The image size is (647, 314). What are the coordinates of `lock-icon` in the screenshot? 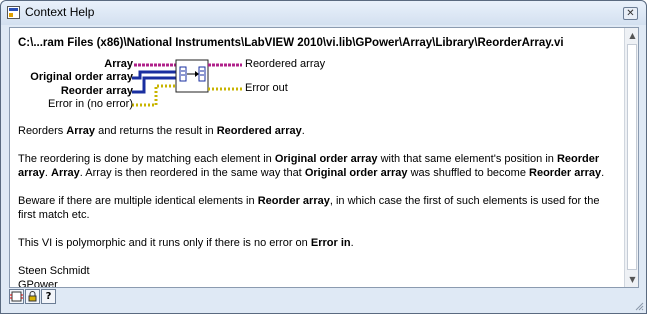 It's located at (32, 296).